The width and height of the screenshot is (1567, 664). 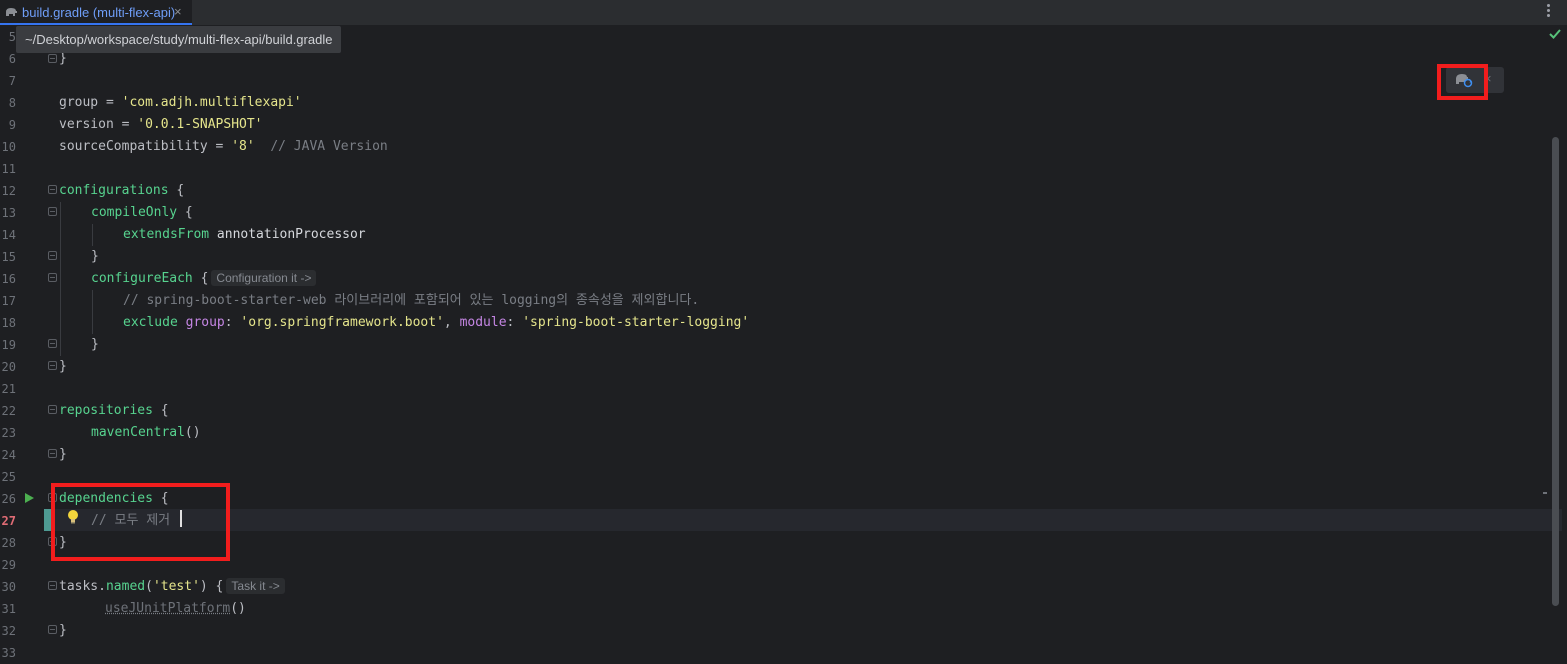 What do you see at coordinates (8, 323) in the screenshot?
I see `line-number: 18` at bounding box center [8, 323].